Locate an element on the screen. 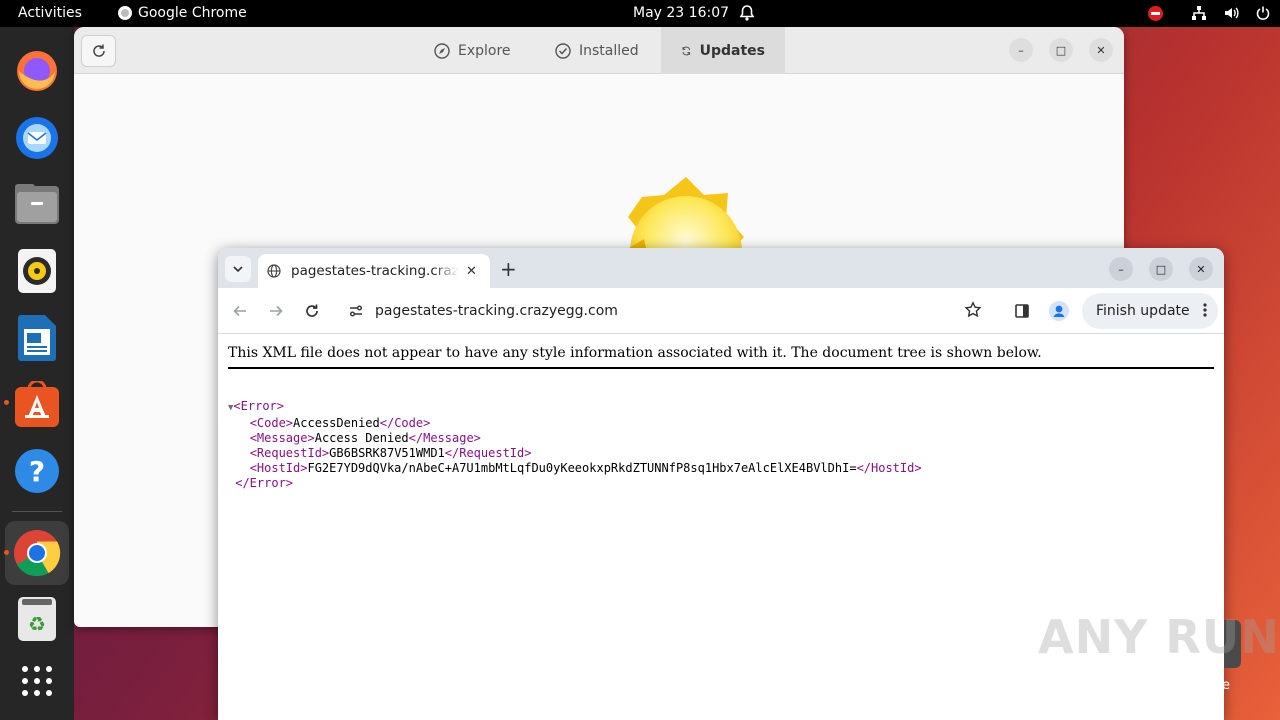 The image size is (1280, 720). finish-update-button: Finish update is located at coordinates (1150, 311).